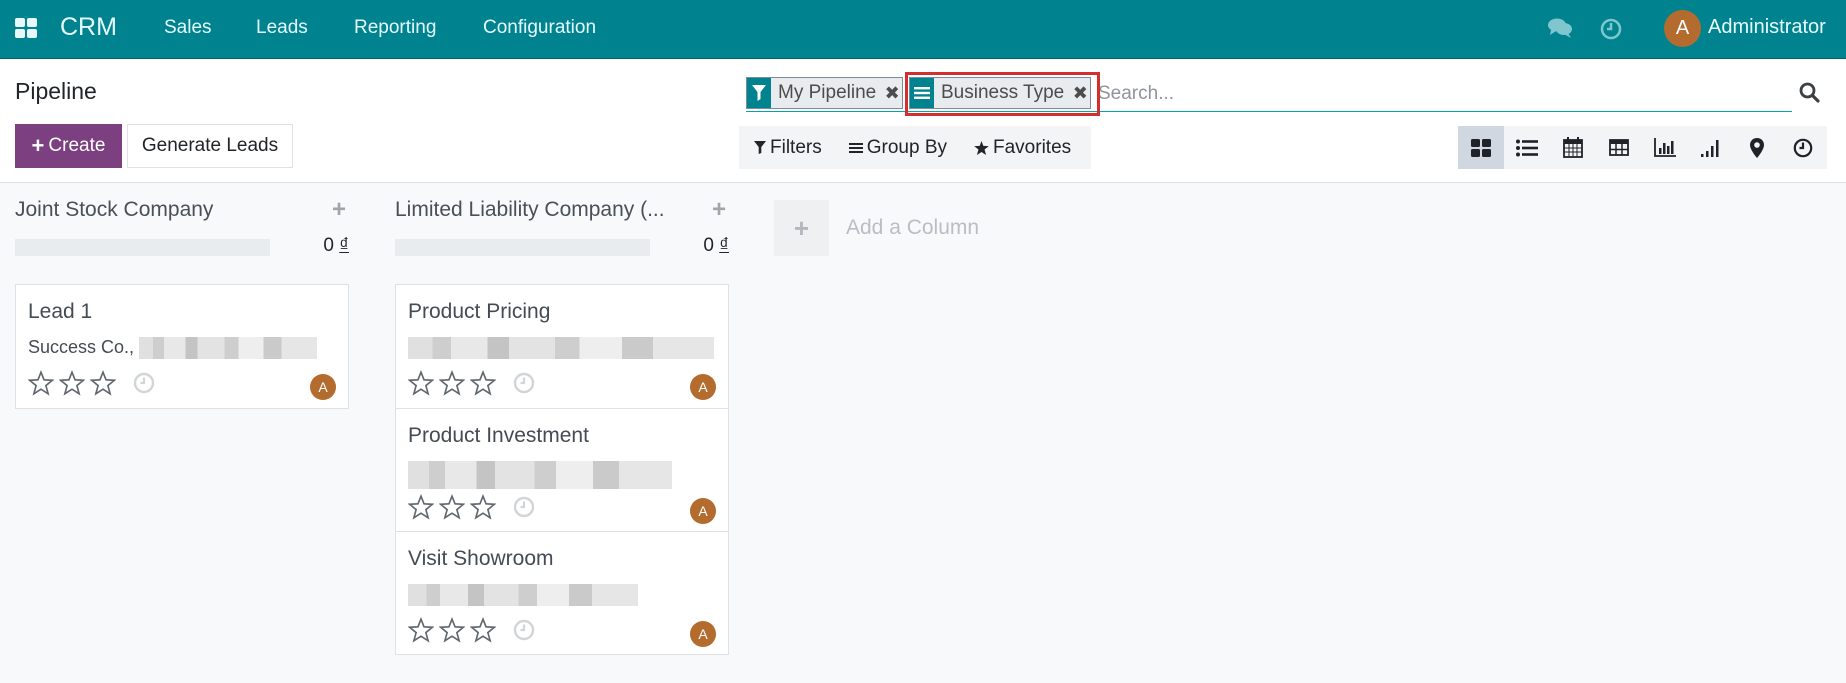 Image resolution: width=1846 pixels, height=683 pixels. I want to click on menu-leads: Leads, so click(282, 28).